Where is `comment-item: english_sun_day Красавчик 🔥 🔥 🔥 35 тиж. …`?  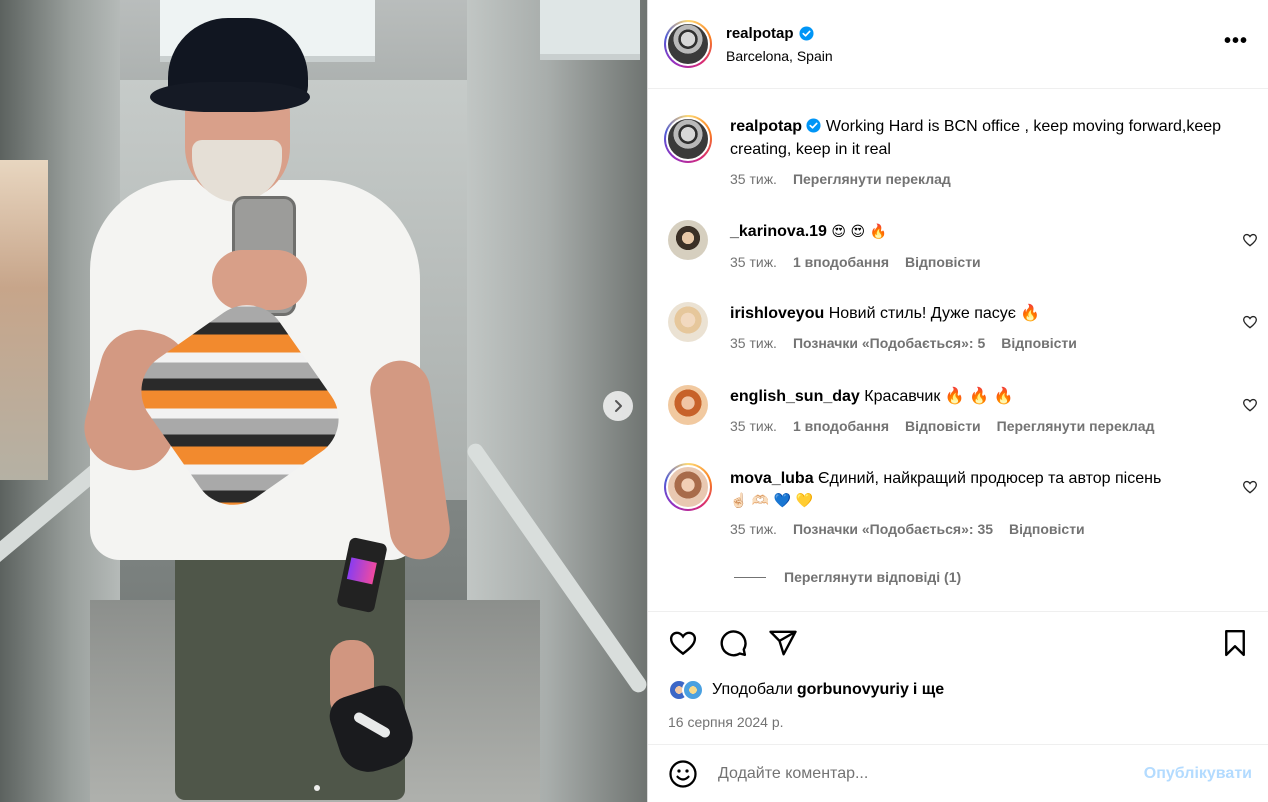 comment-item: english_sun_day Красавчик 🔥 🔥 🔥 35 тиж. … is located at coordinates (963, 409).